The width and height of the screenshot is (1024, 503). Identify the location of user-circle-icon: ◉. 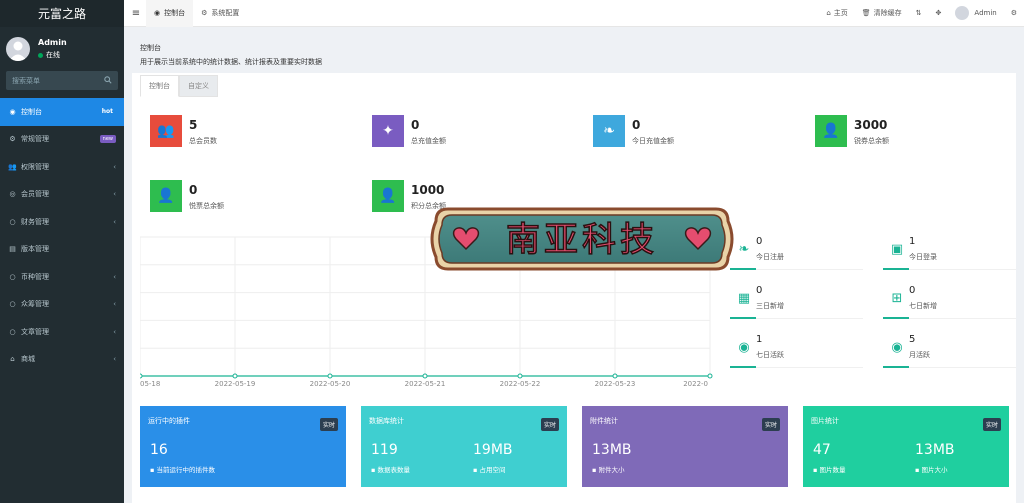
(744, 347).